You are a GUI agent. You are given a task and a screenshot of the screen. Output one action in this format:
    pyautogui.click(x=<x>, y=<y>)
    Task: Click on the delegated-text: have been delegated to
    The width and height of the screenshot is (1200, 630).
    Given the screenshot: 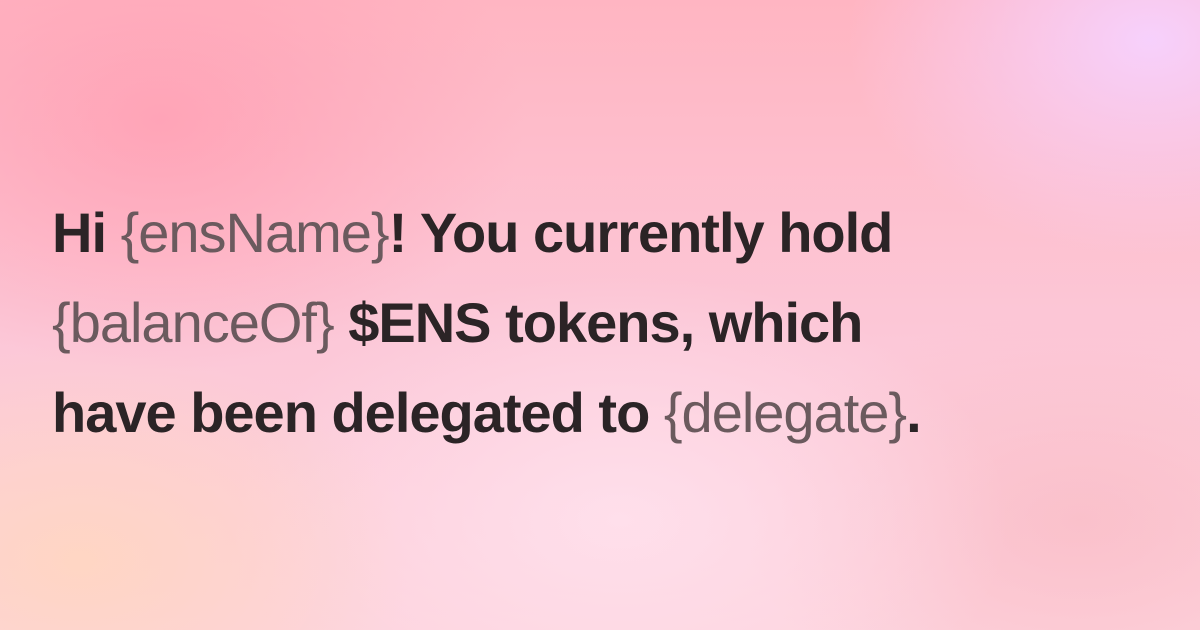 What is the action you would take?
    pyautogui.click(x=358, y=412)
    